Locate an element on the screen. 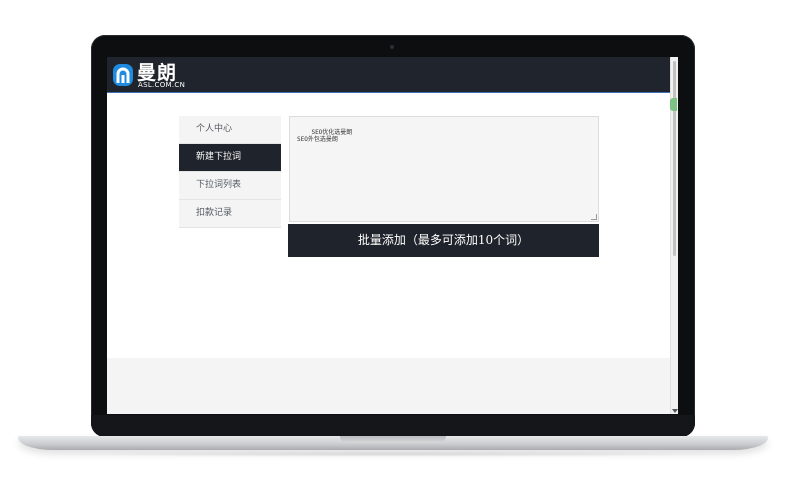 The height and width of the screenshot is (490, 786). keywords-text: SEO优化选曼朗 SEO外包选曼朗 is located at coordinates (325, 136).